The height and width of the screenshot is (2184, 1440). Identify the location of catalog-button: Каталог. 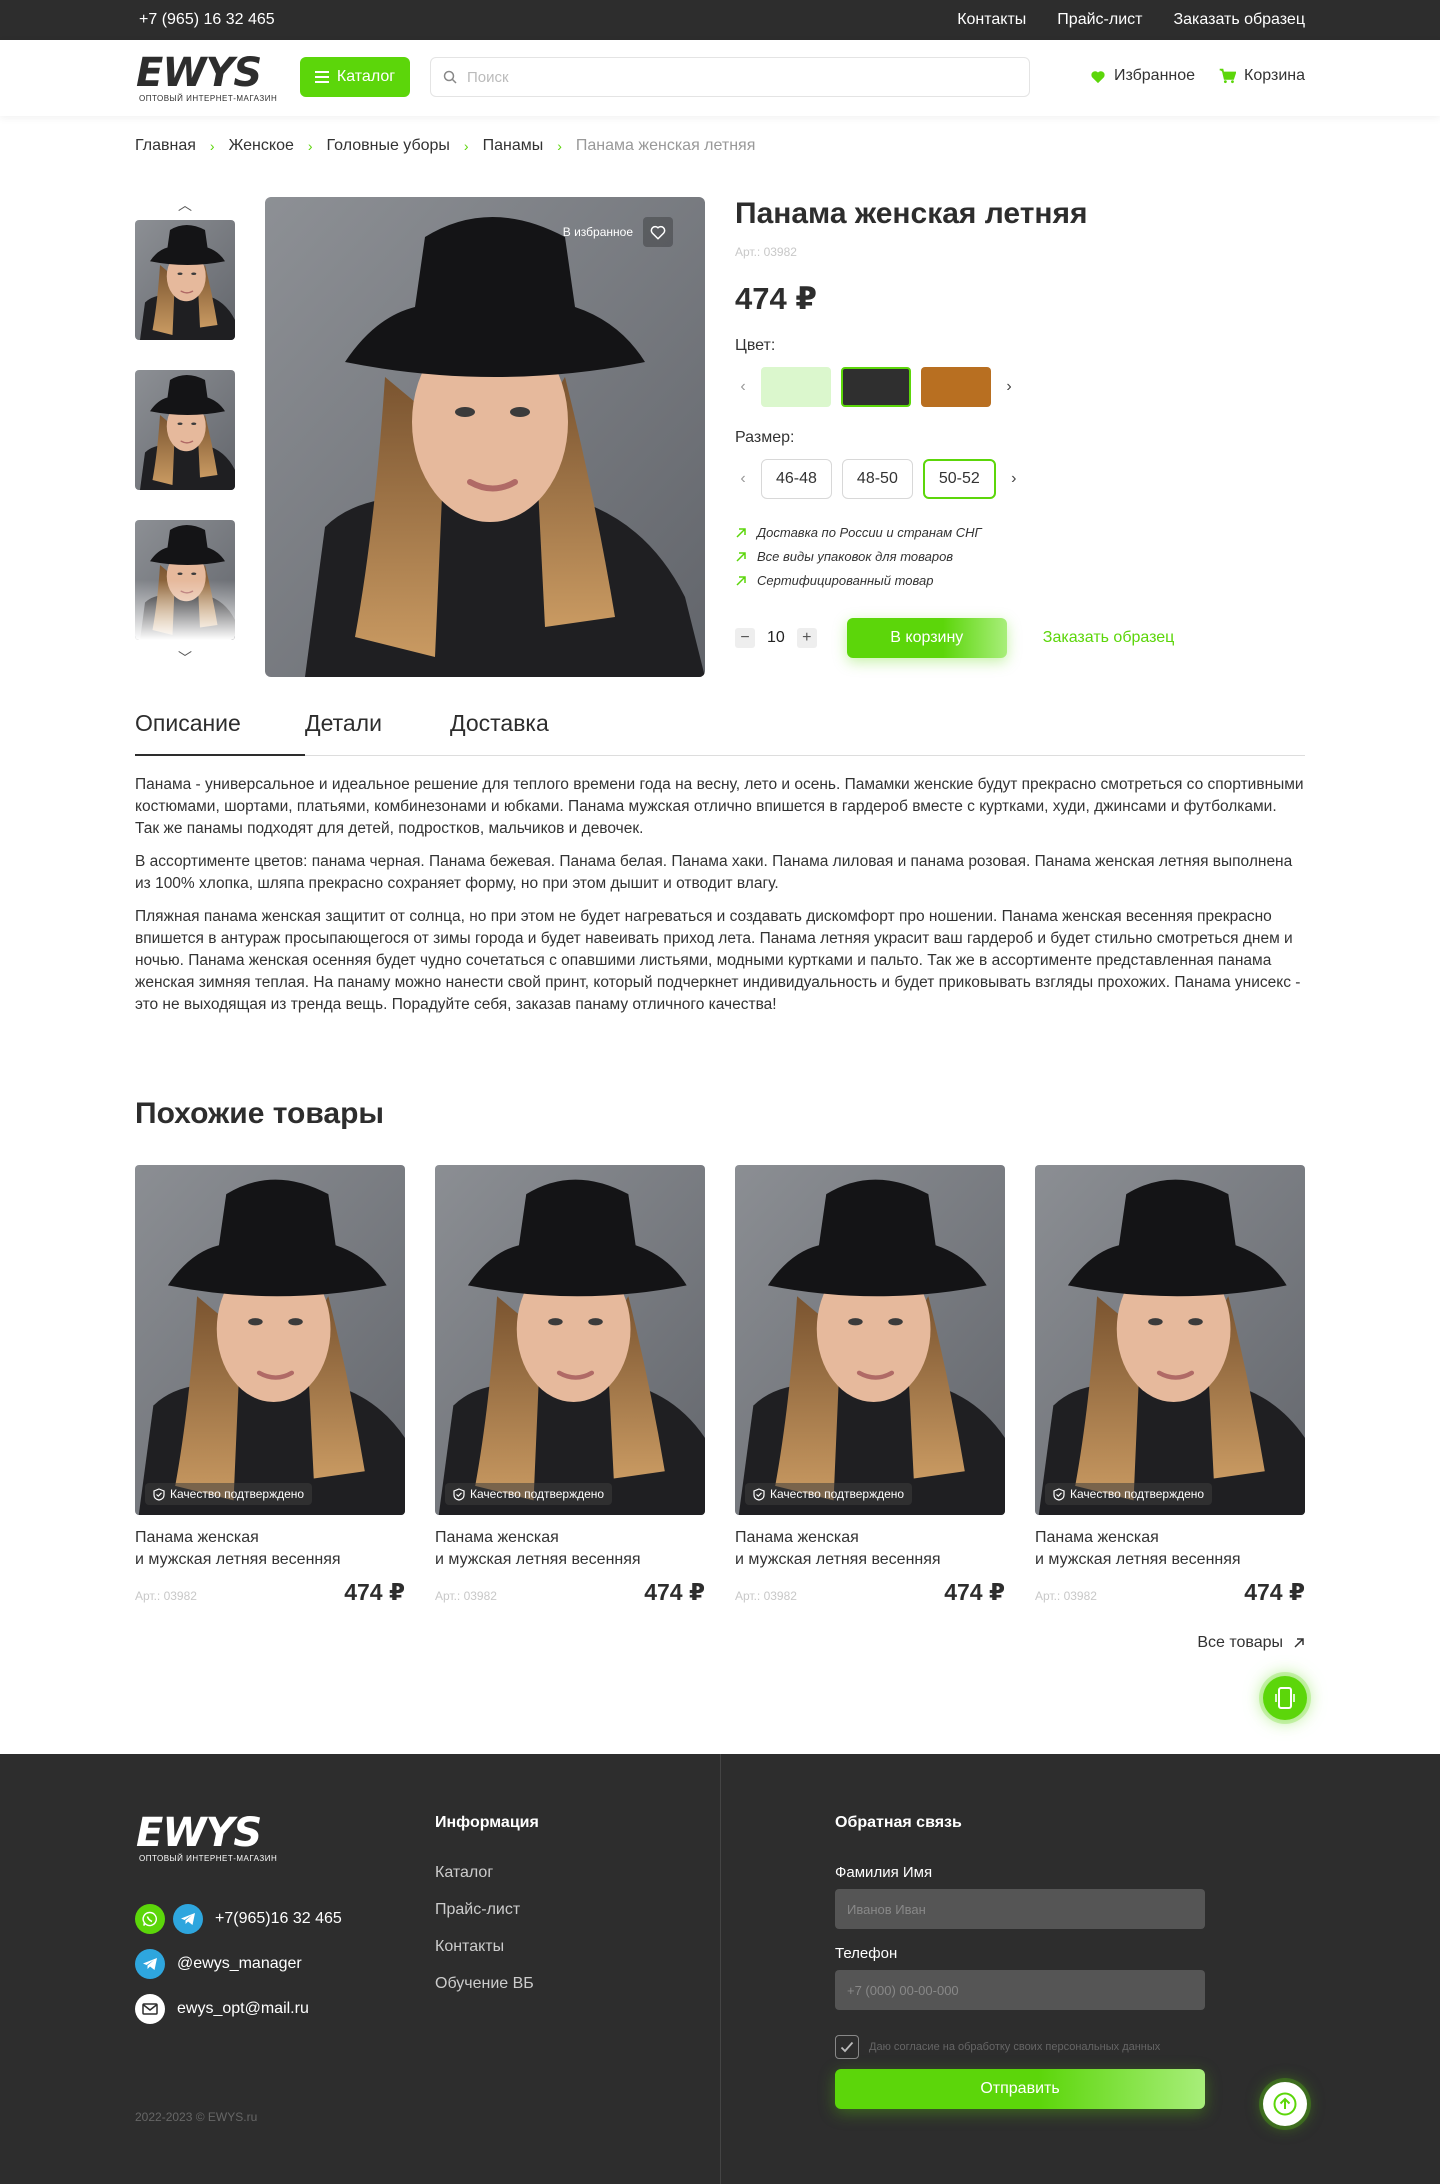
(355, 77).